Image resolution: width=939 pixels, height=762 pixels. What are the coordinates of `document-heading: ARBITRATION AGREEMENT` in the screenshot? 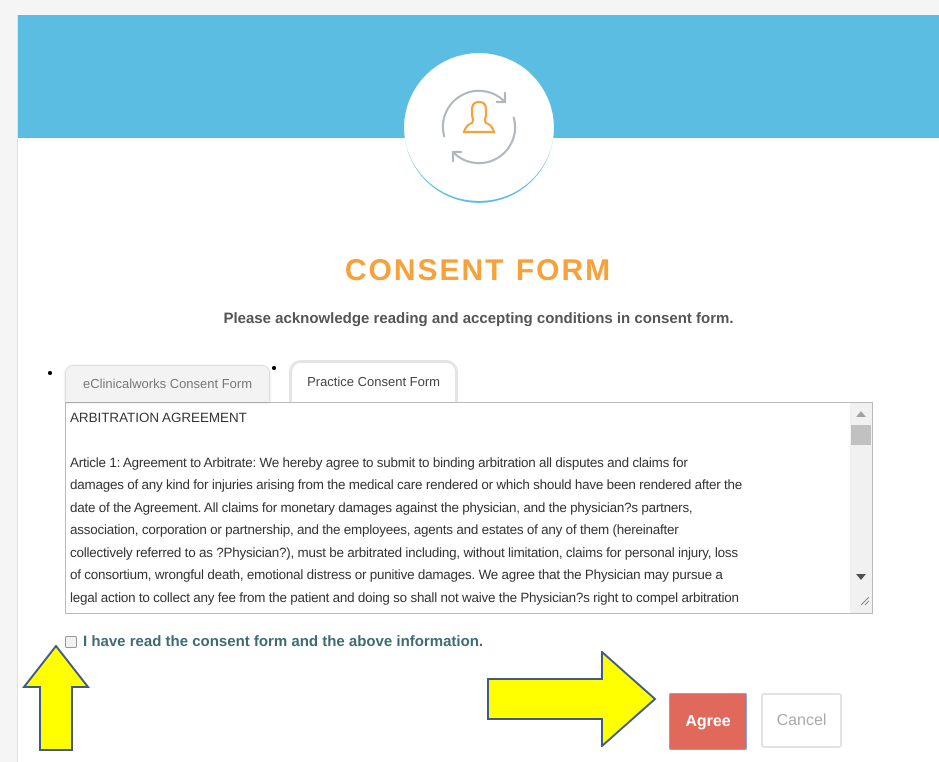 It's located at (159, 417).